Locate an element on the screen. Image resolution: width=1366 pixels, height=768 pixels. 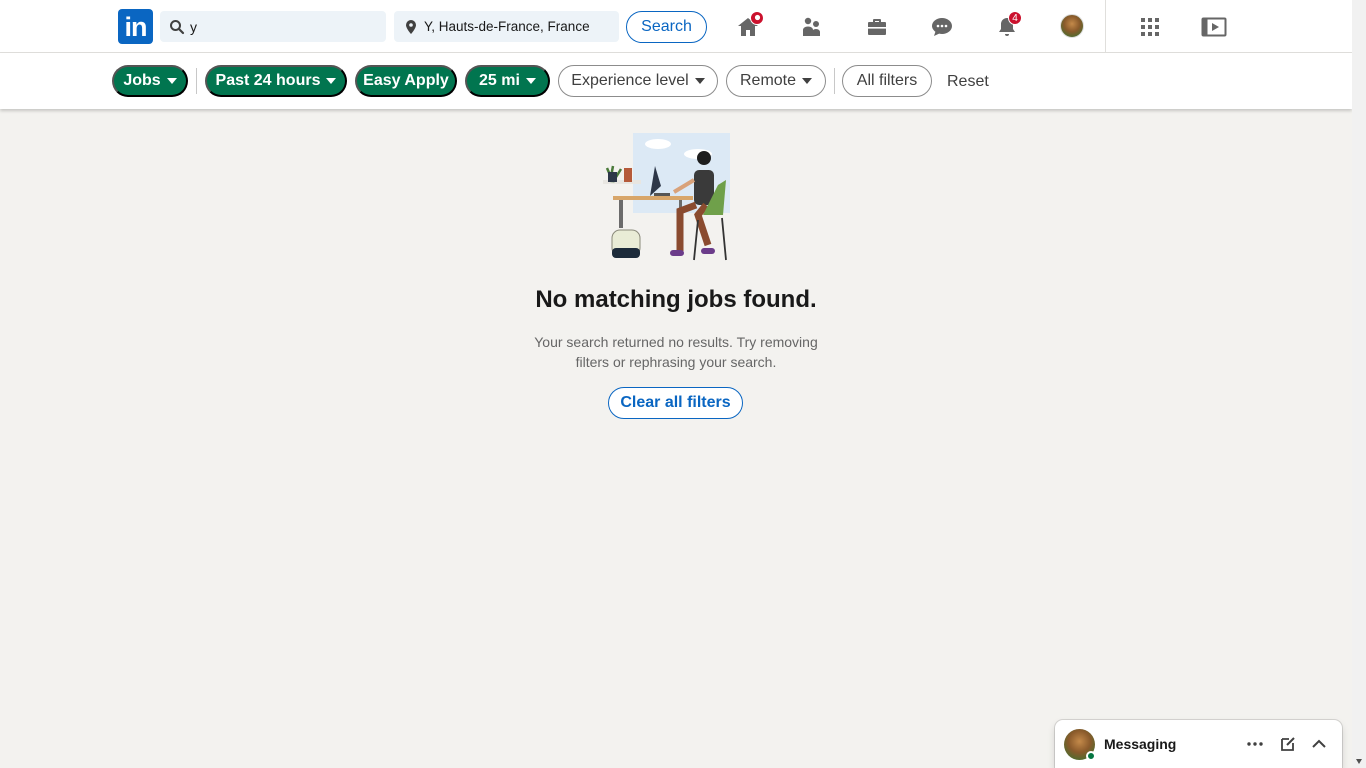
jobs-icon is located at coordinates (877, 27).